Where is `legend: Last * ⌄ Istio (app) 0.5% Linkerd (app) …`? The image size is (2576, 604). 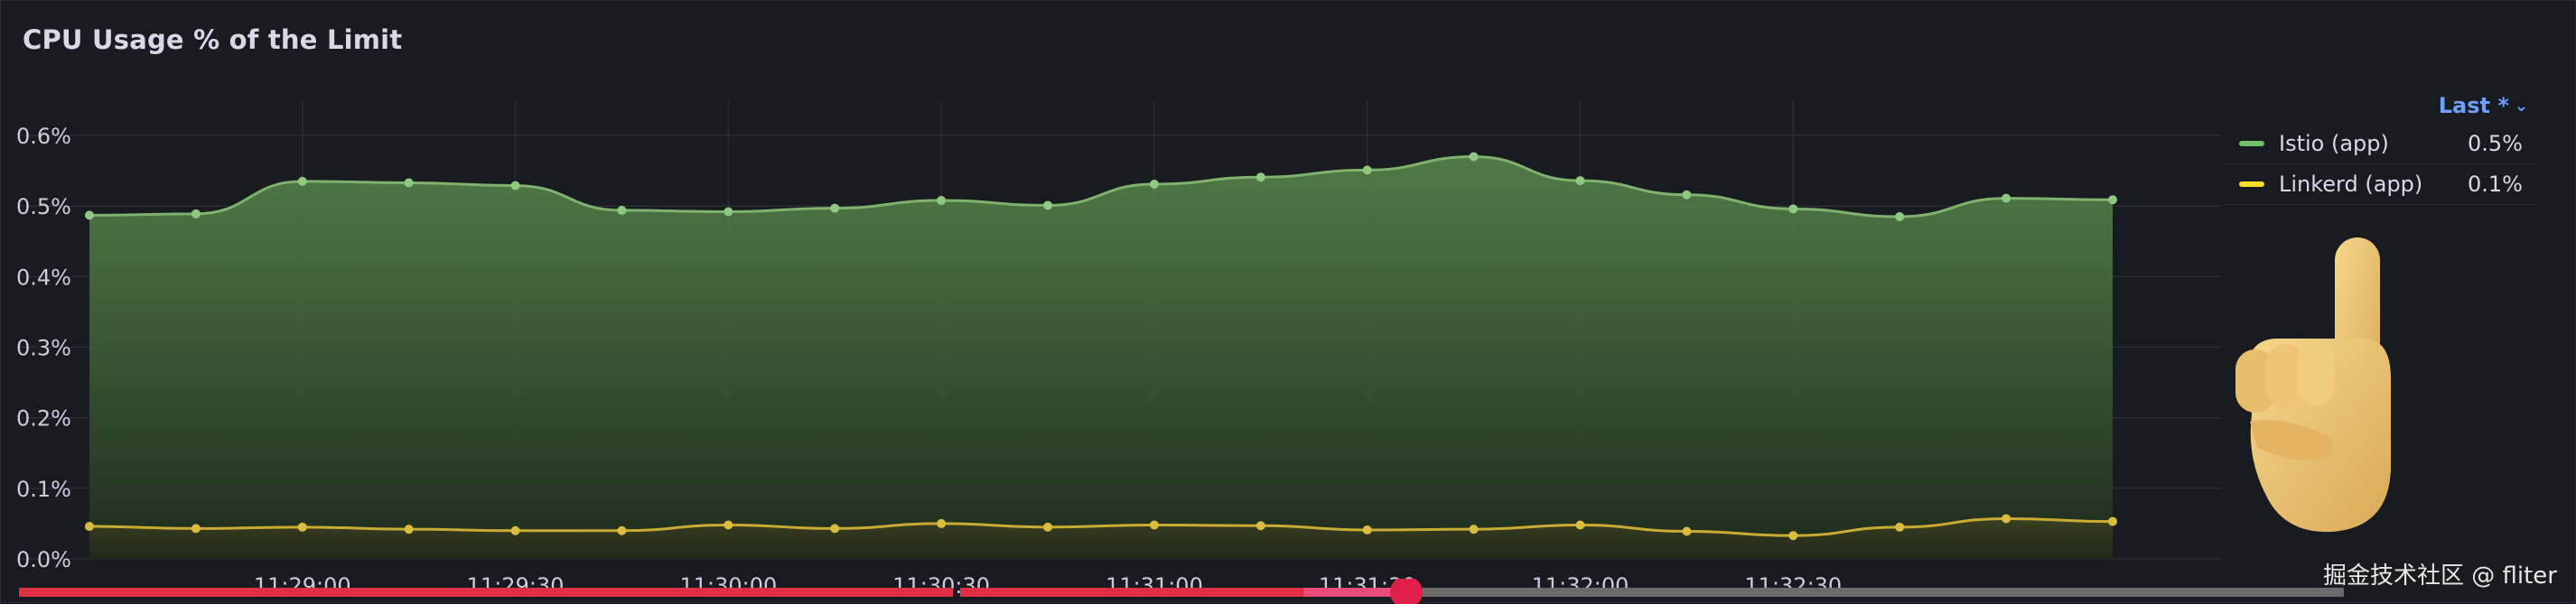 legend: Last * ⌄ Istio (app) 0.5% Linkerd (app) … is located at coordinates (2381, 147).